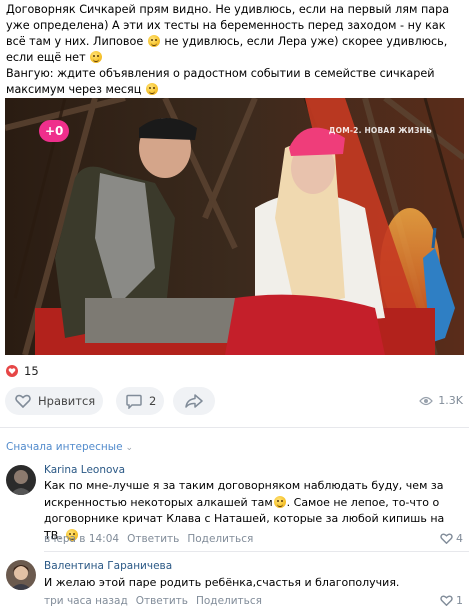  I want to click on comment-meta: три часа назад Ответить Поделиться, so click(153, 601).